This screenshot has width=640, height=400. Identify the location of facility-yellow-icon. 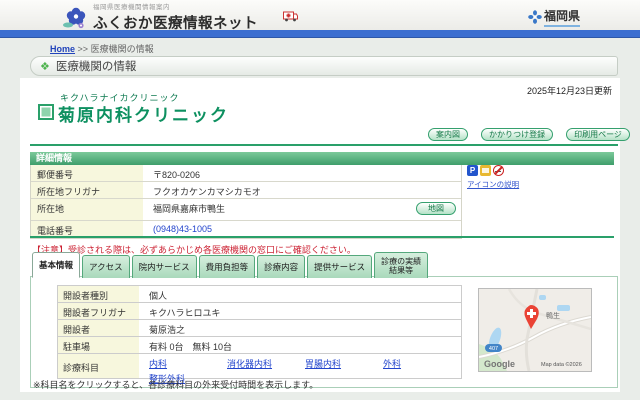
(485, 170).